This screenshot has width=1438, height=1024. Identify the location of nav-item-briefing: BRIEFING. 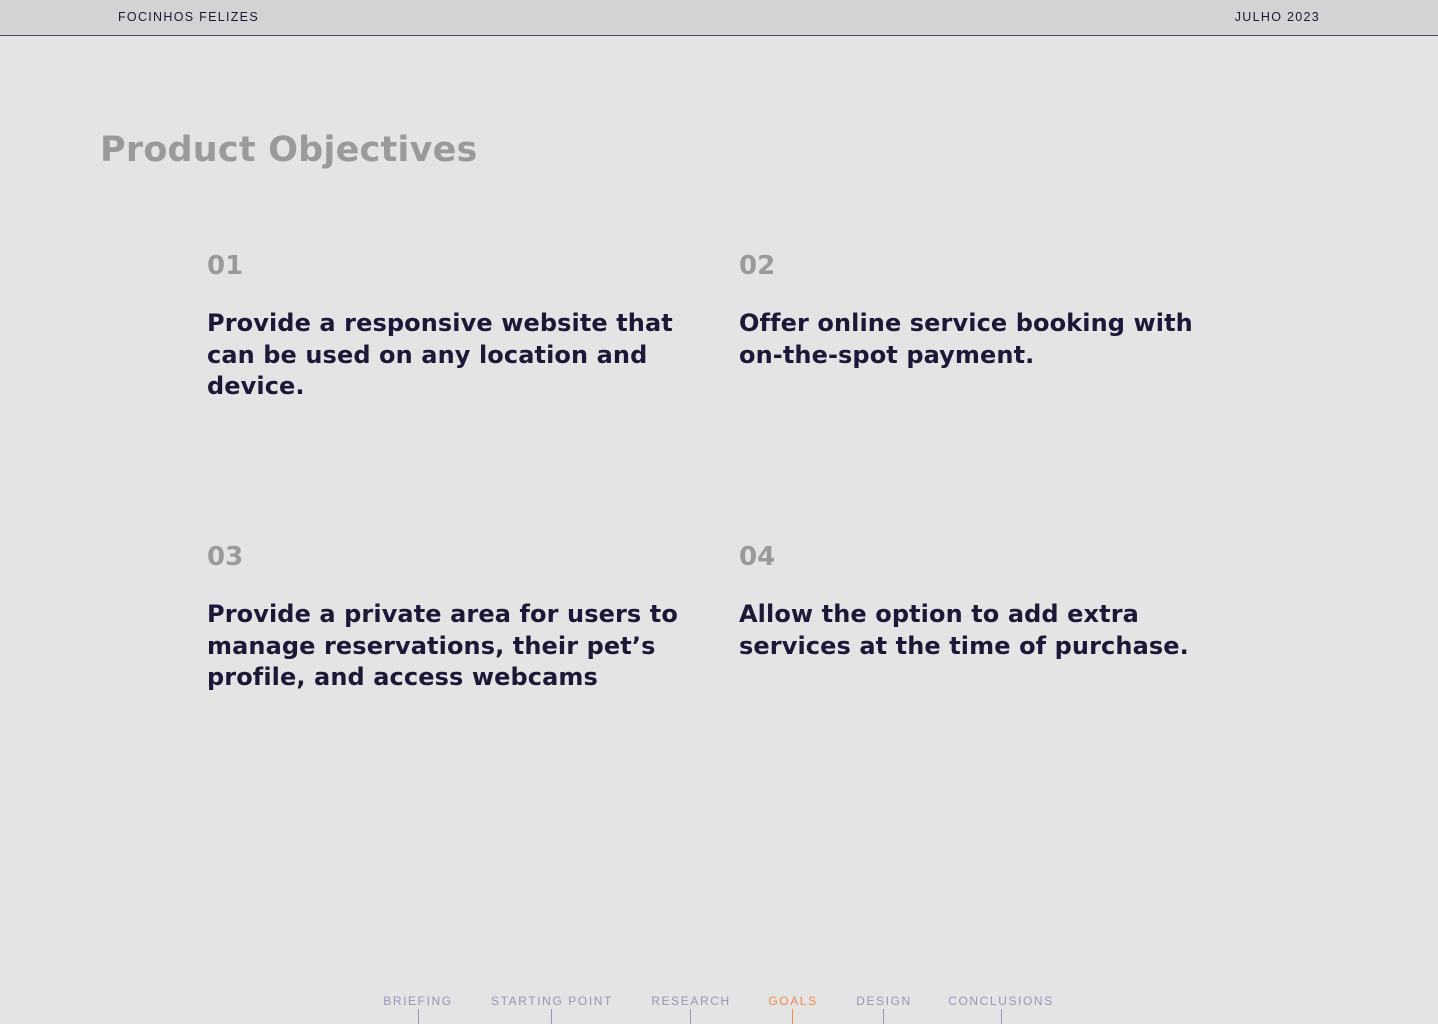
(417, 1001).